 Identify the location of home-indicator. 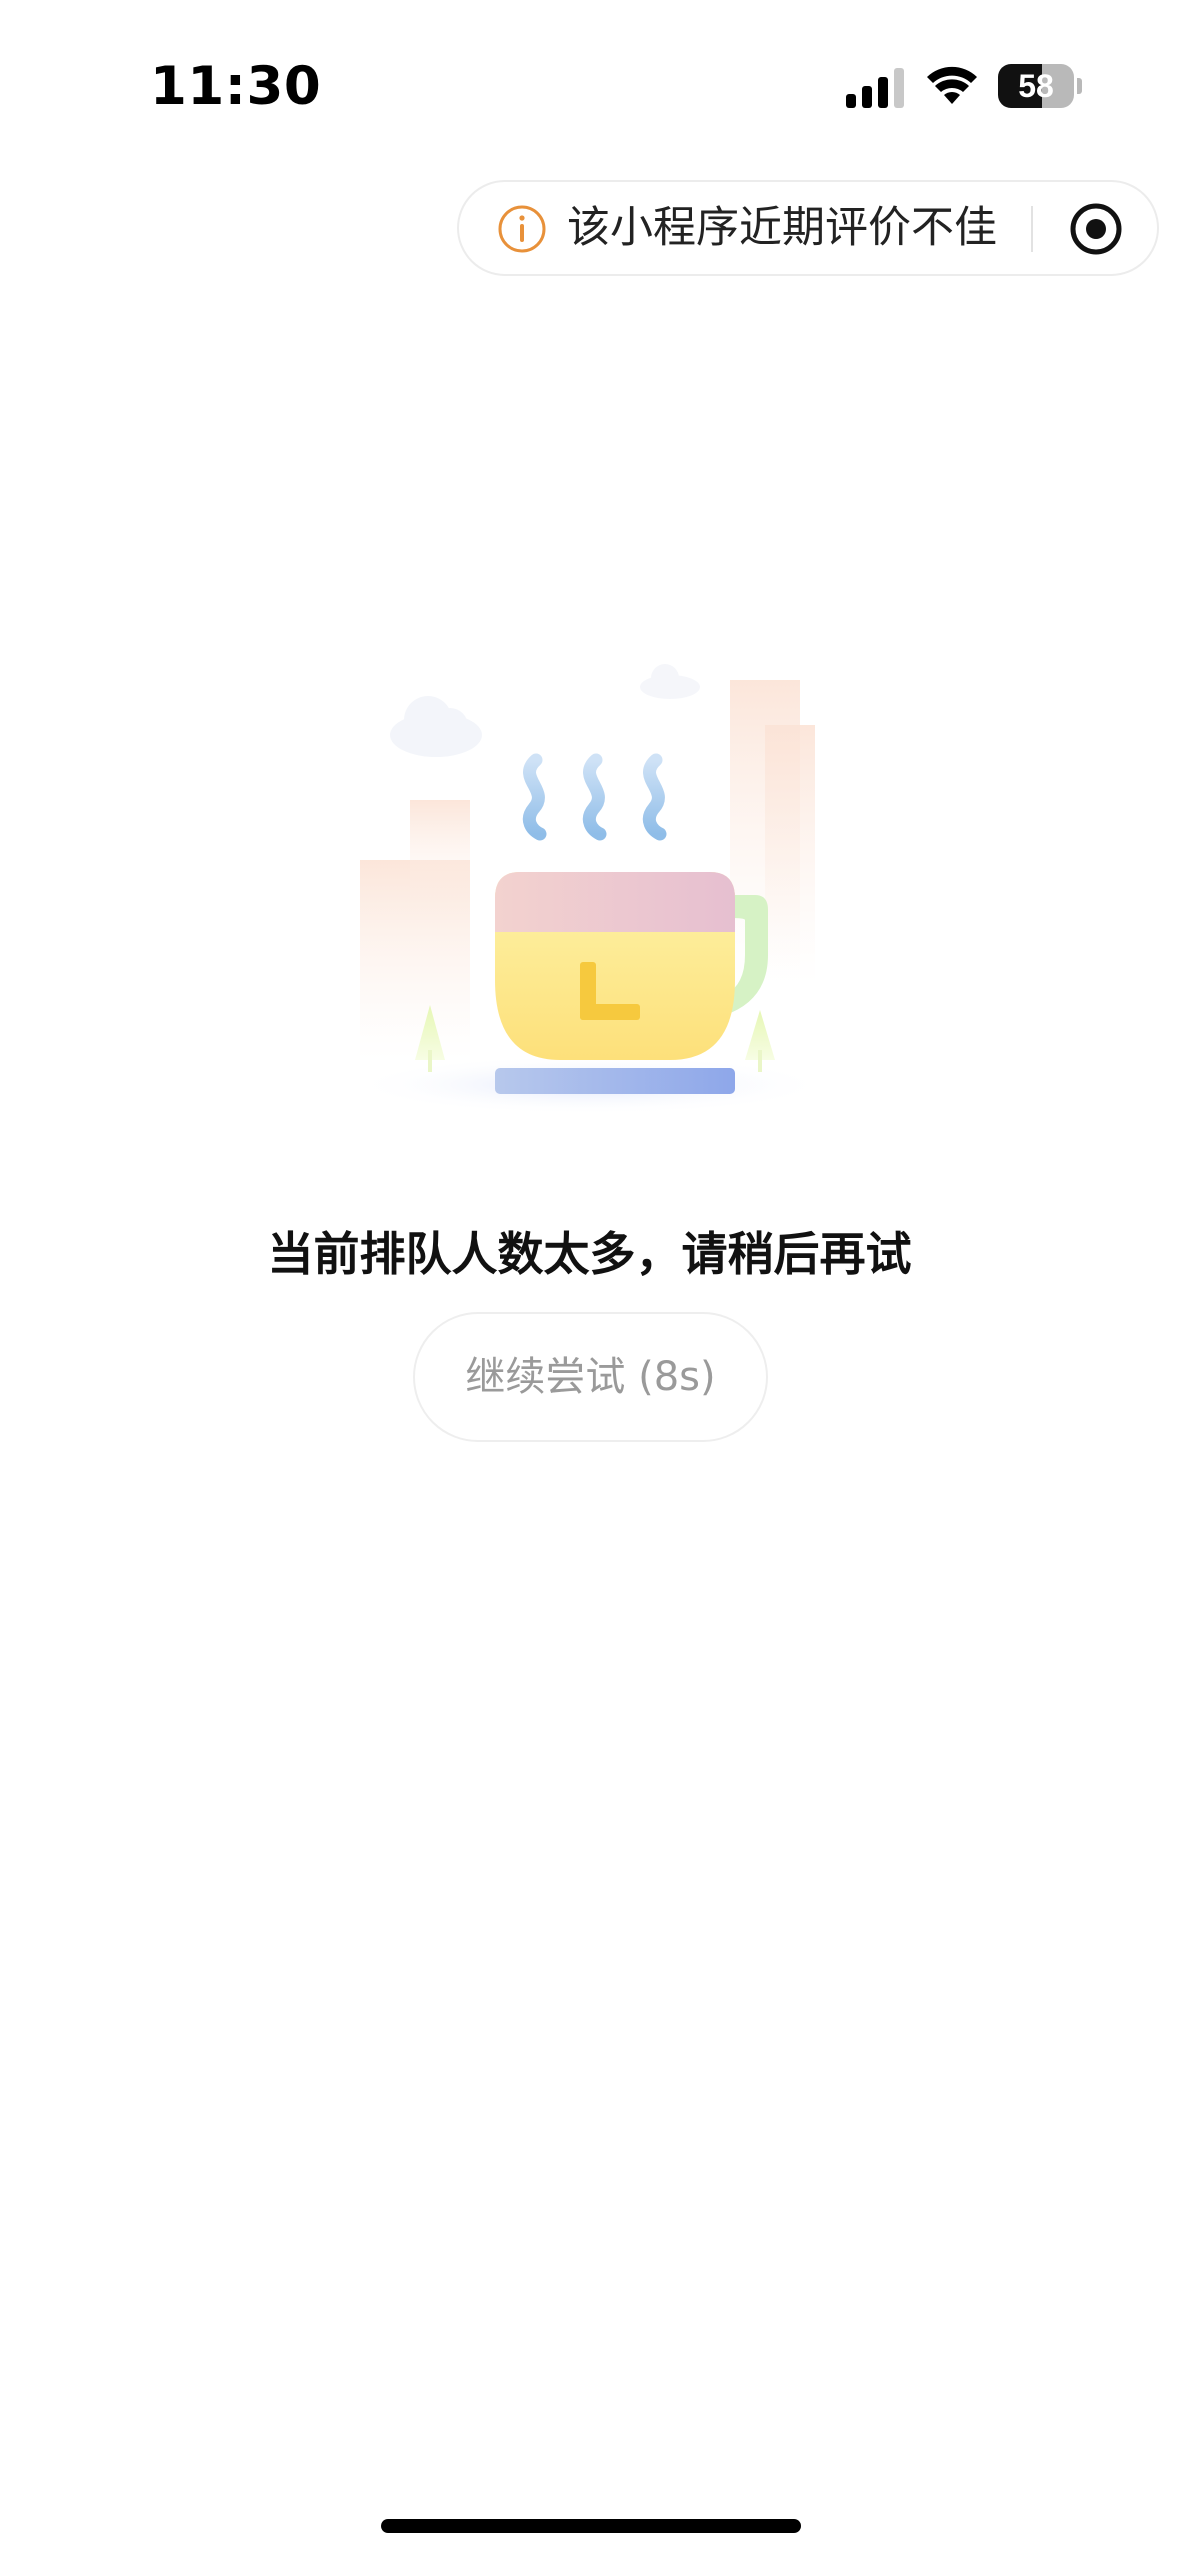
(591, 2526).